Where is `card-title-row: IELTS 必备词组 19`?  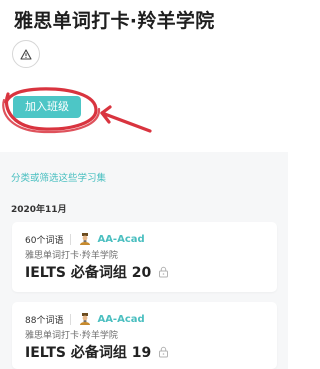
card-title-row: IELTS 必备词组 19 is located at coordinates (97, 352).